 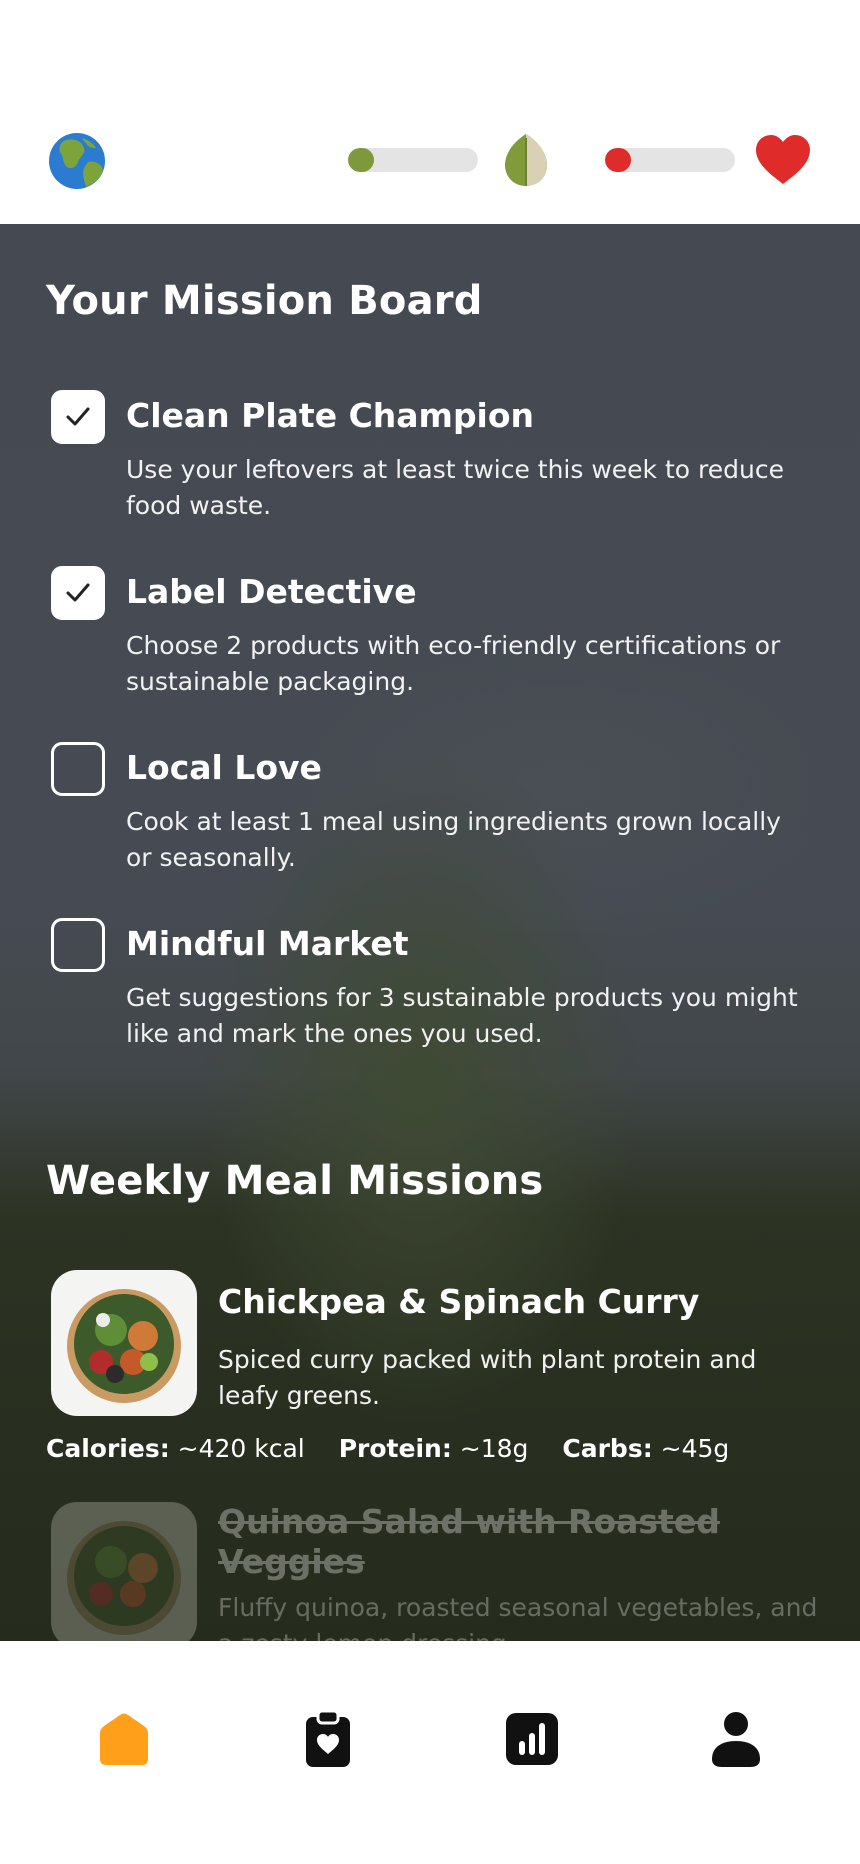 I want to click on clipboard-heart-icon, so click(x=328, y=1739).